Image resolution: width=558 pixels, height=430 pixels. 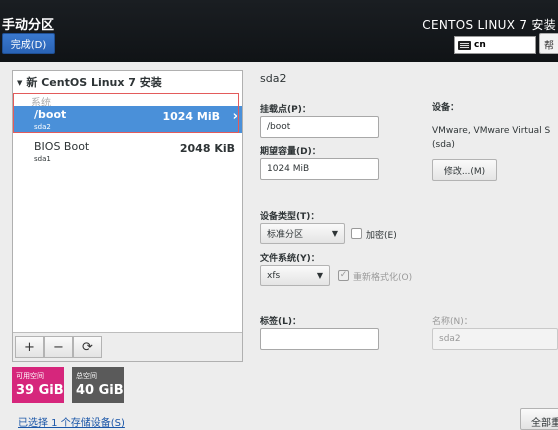 What do you see at coordinates (42, 159) in the screenshot?
I see `partition-device: sda1` at bounding box center [42, 159].